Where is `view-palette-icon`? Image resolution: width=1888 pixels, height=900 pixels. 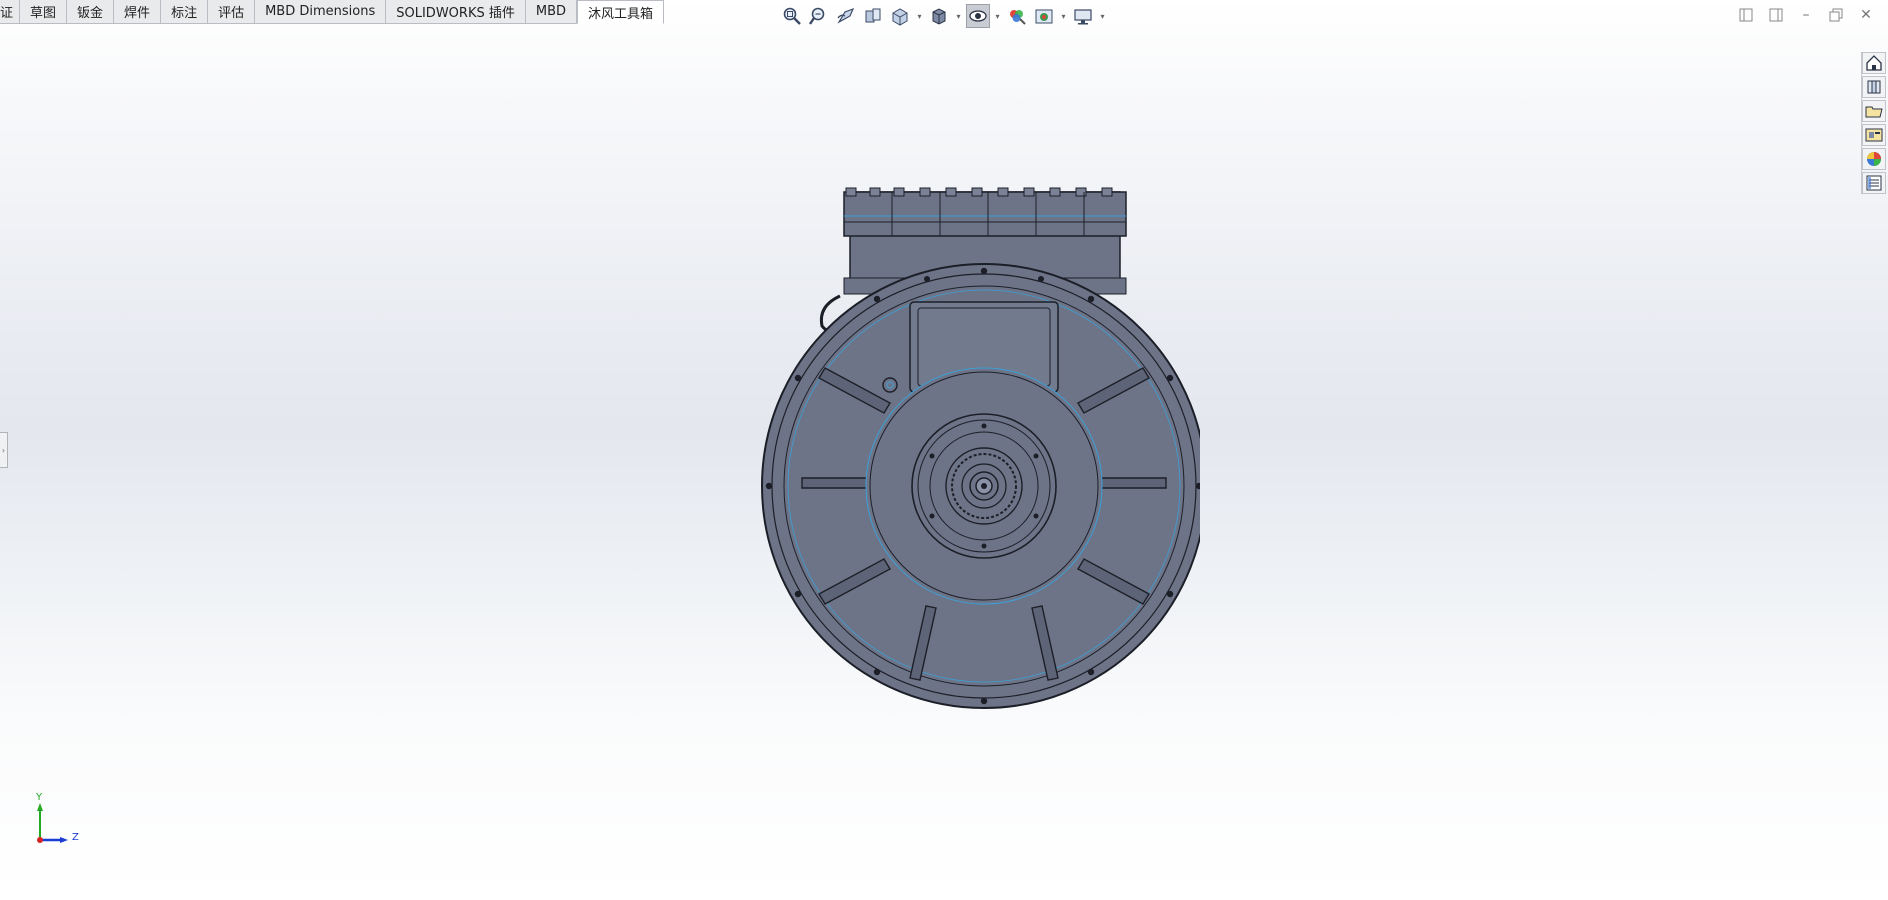 view-palette-icon is located at coordinates (1874, 135).